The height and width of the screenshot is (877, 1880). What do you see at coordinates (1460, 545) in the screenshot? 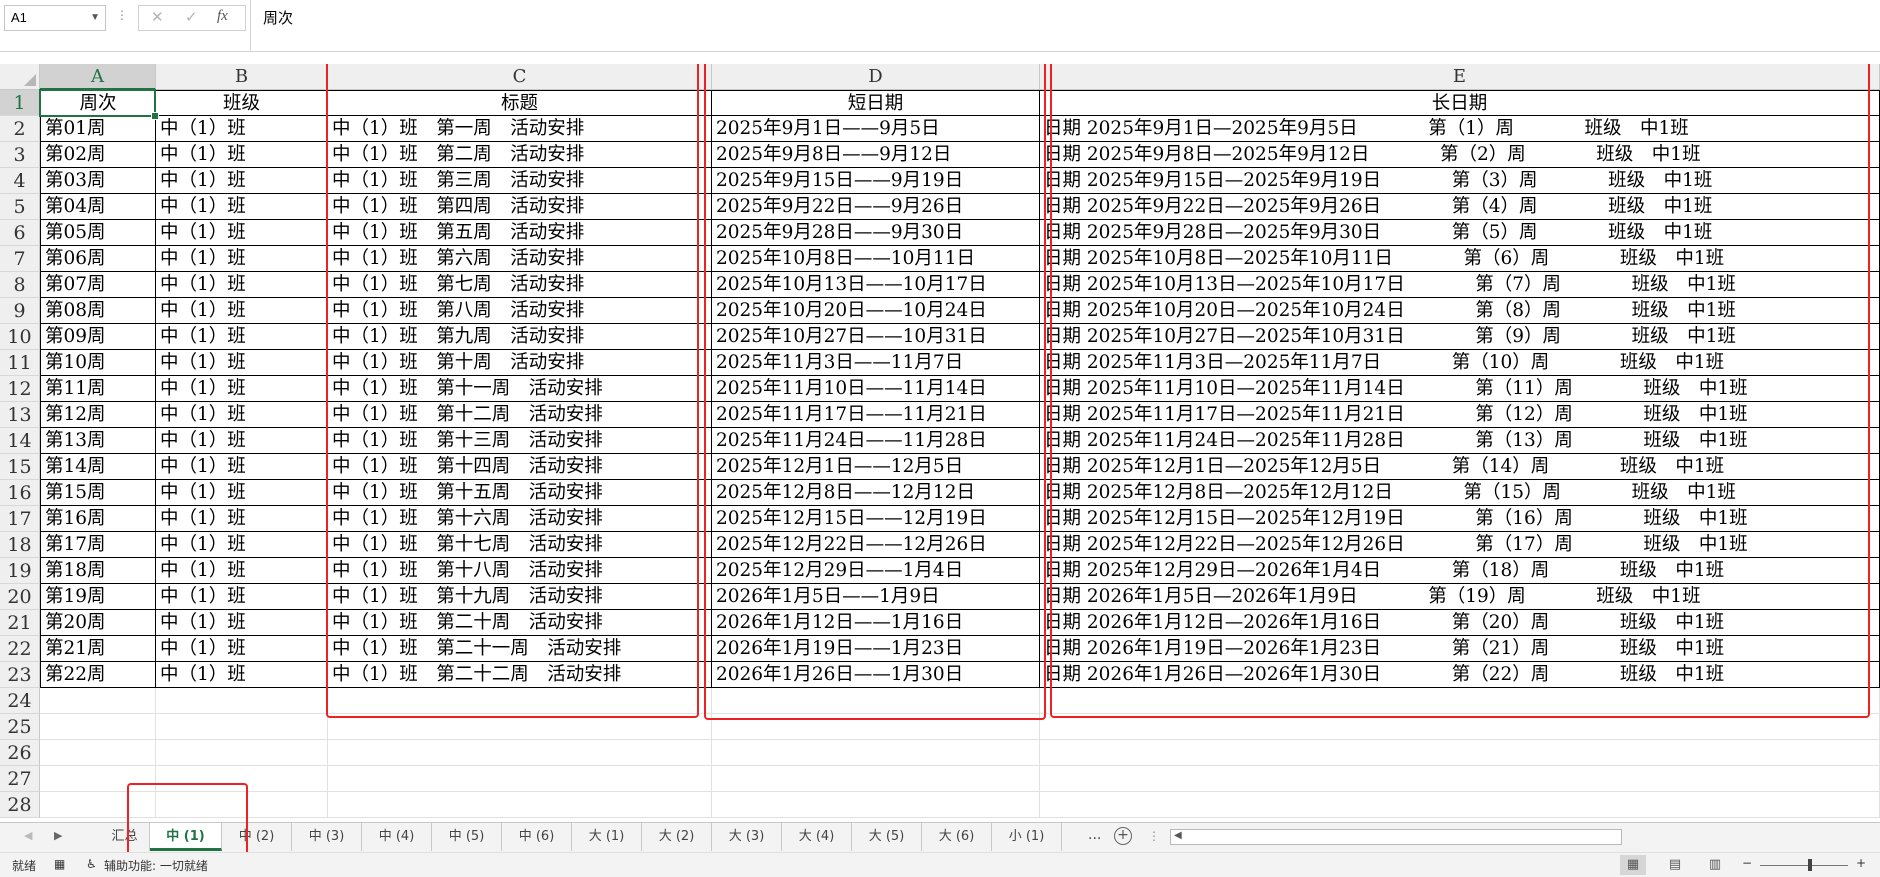
I see `cell-e: 日期 2025年12月22日—2025年12月26日 第（17）周 班级 中1班` at bounding box center [1460, 545].